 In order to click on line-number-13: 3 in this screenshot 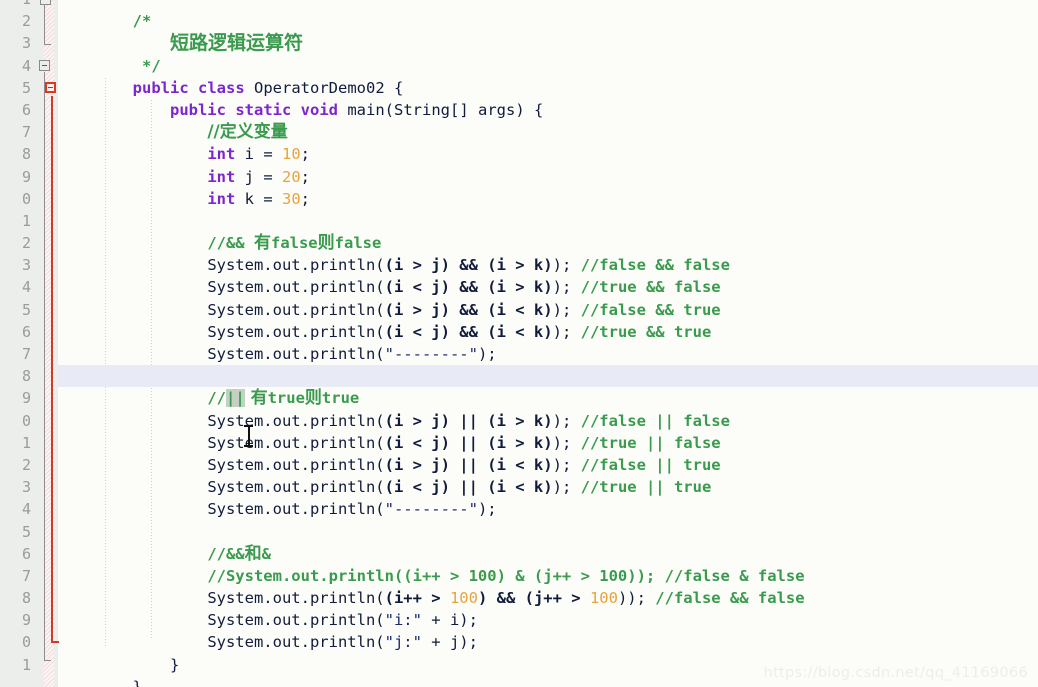, I will do `click(26, 265)`.